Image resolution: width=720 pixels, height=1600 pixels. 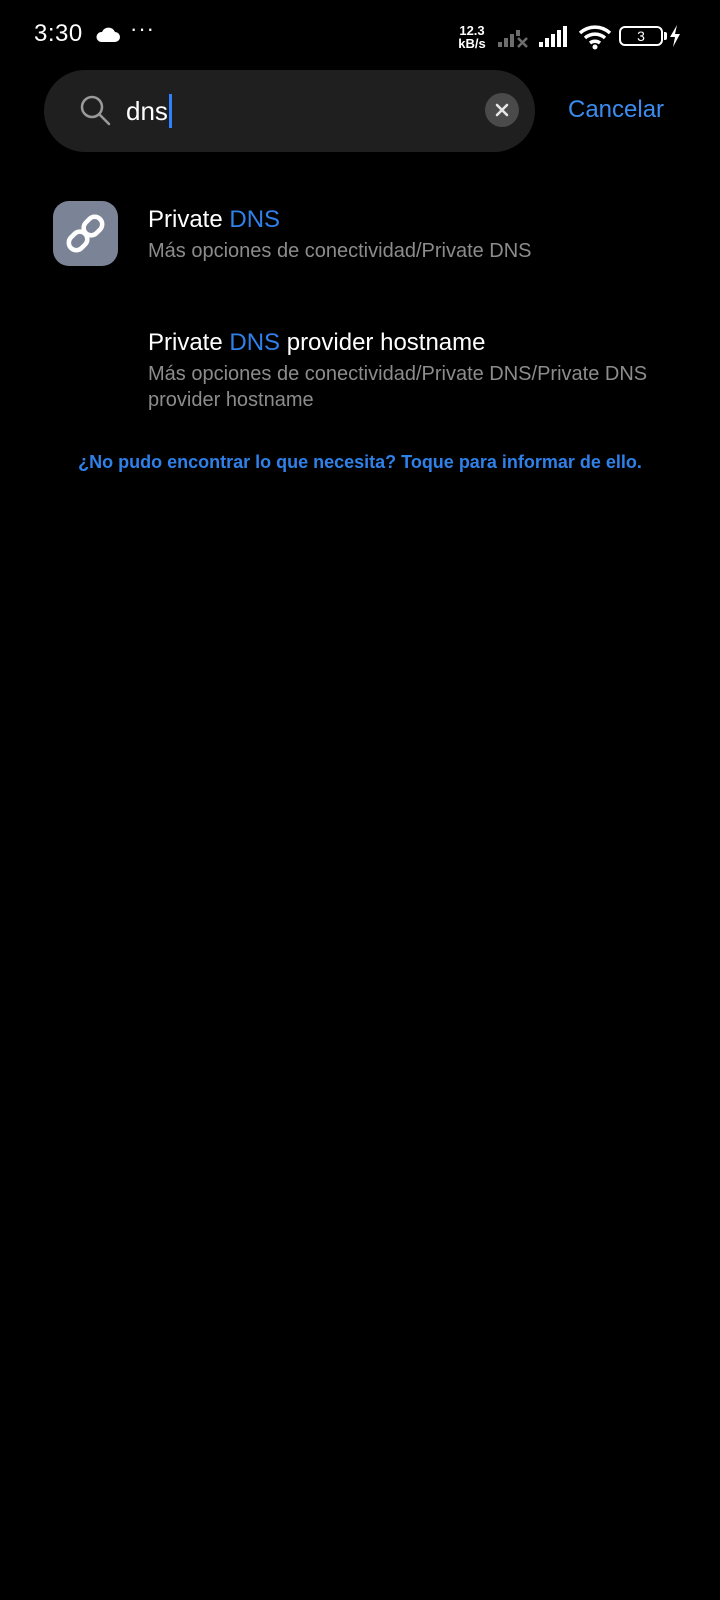 What do you see at coordinates (142, 28) in the screenshot?
I see `more-notifications-icon: ···` at bounding box center [142, 28].